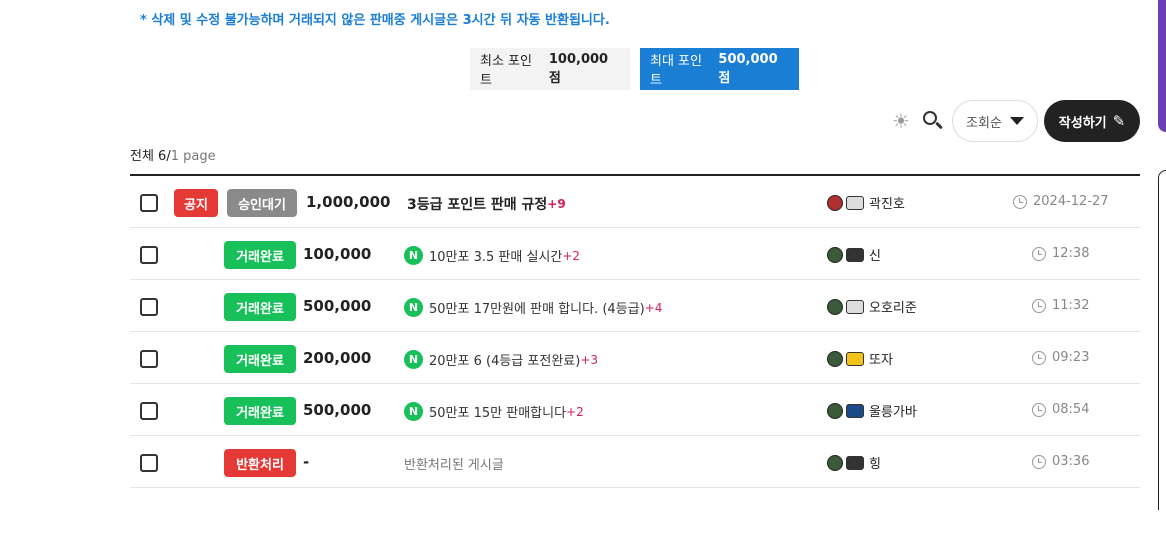 The height and width of the screenshot is (547, 1166). I want to click on author: 울릉가바, so click(872, 410).